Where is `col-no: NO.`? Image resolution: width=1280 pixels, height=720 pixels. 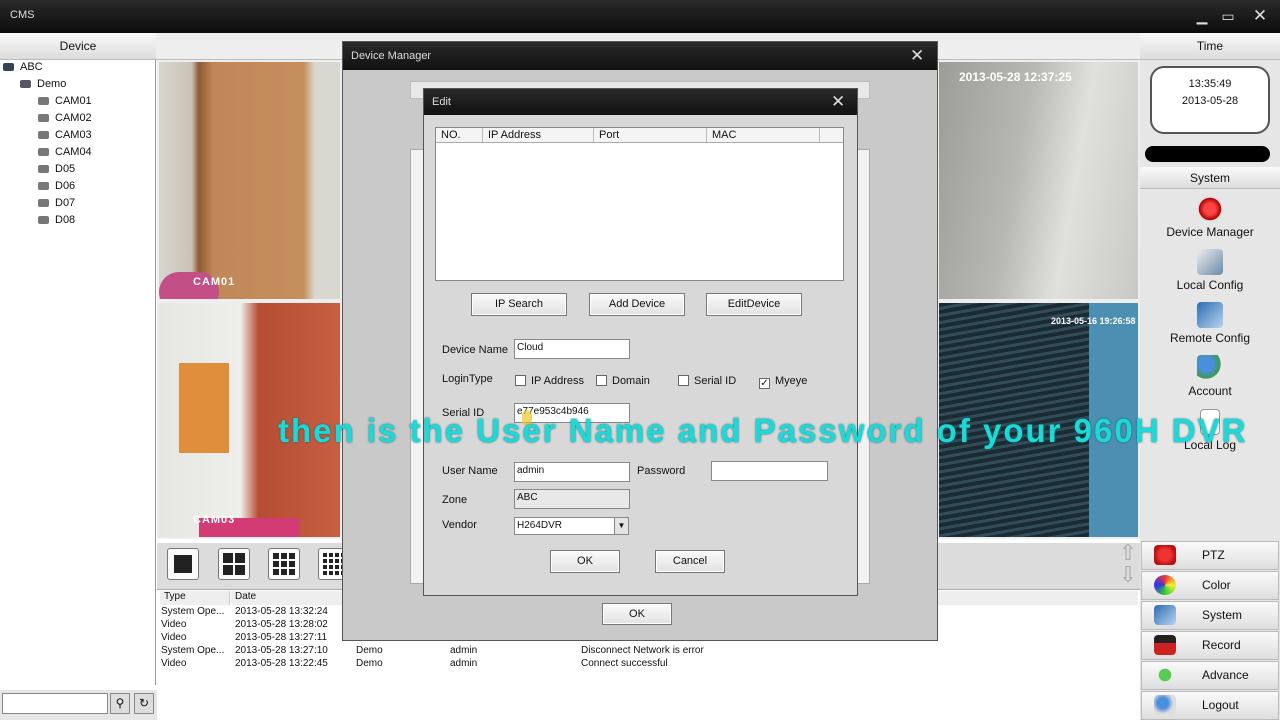 col-no: NO. is located at coordinates (459, 135).